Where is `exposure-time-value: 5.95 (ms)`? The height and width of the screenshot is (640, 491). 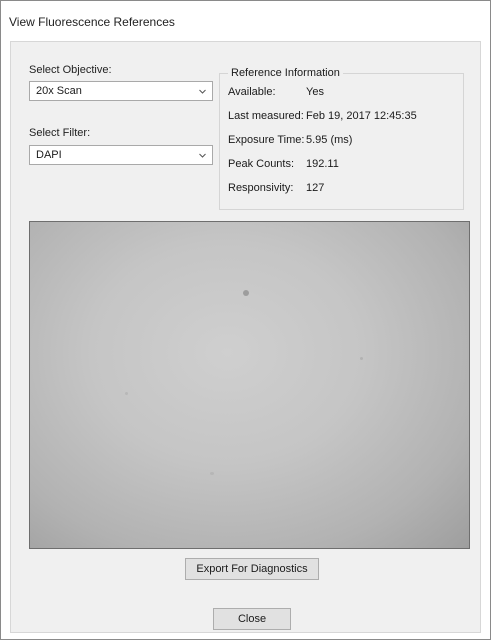
exposure-time-value: 5.95 (ms) is located at coordinates (329, 140).